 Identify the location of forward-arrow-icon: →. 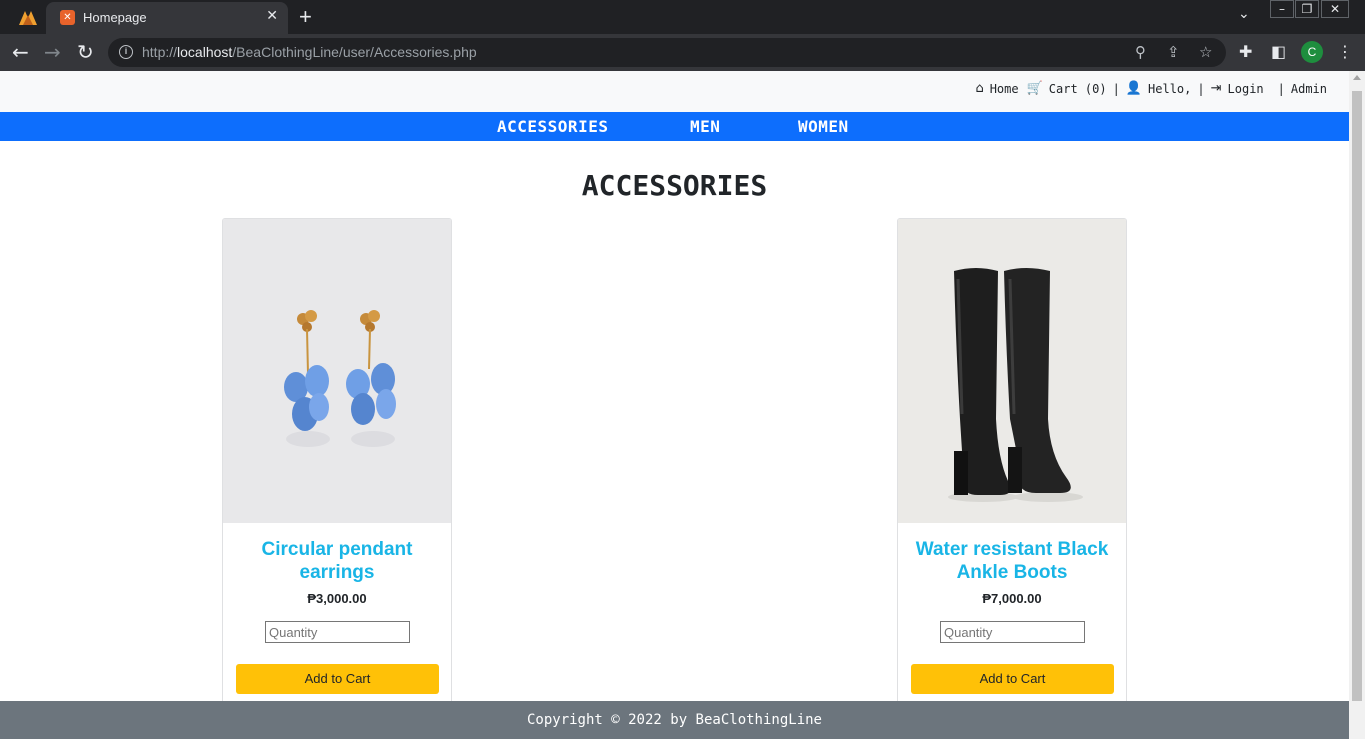
(52, 52).